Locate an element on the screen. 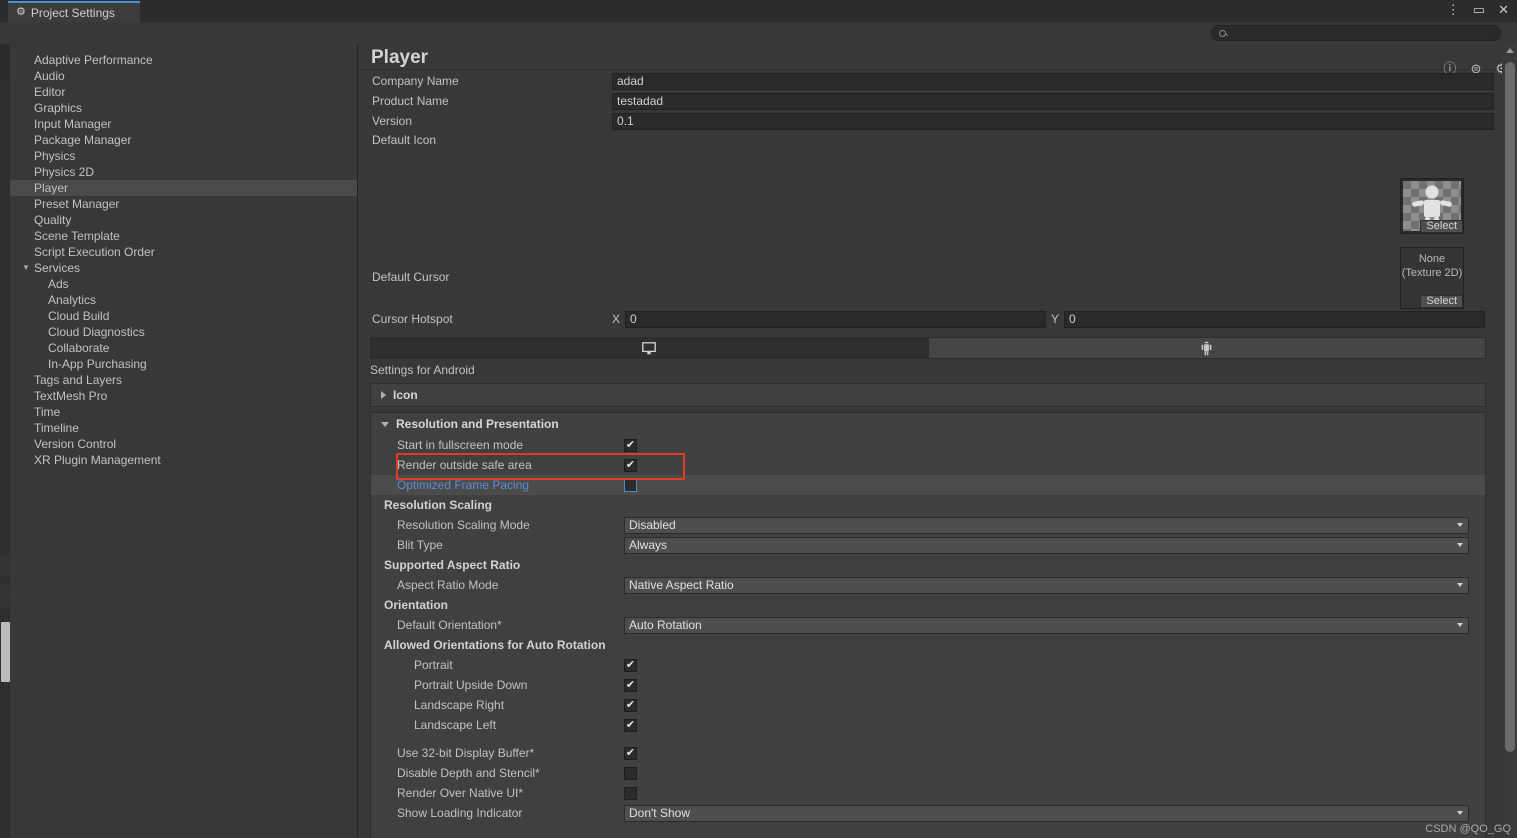  search-input is located at coordinates (1356, 33).